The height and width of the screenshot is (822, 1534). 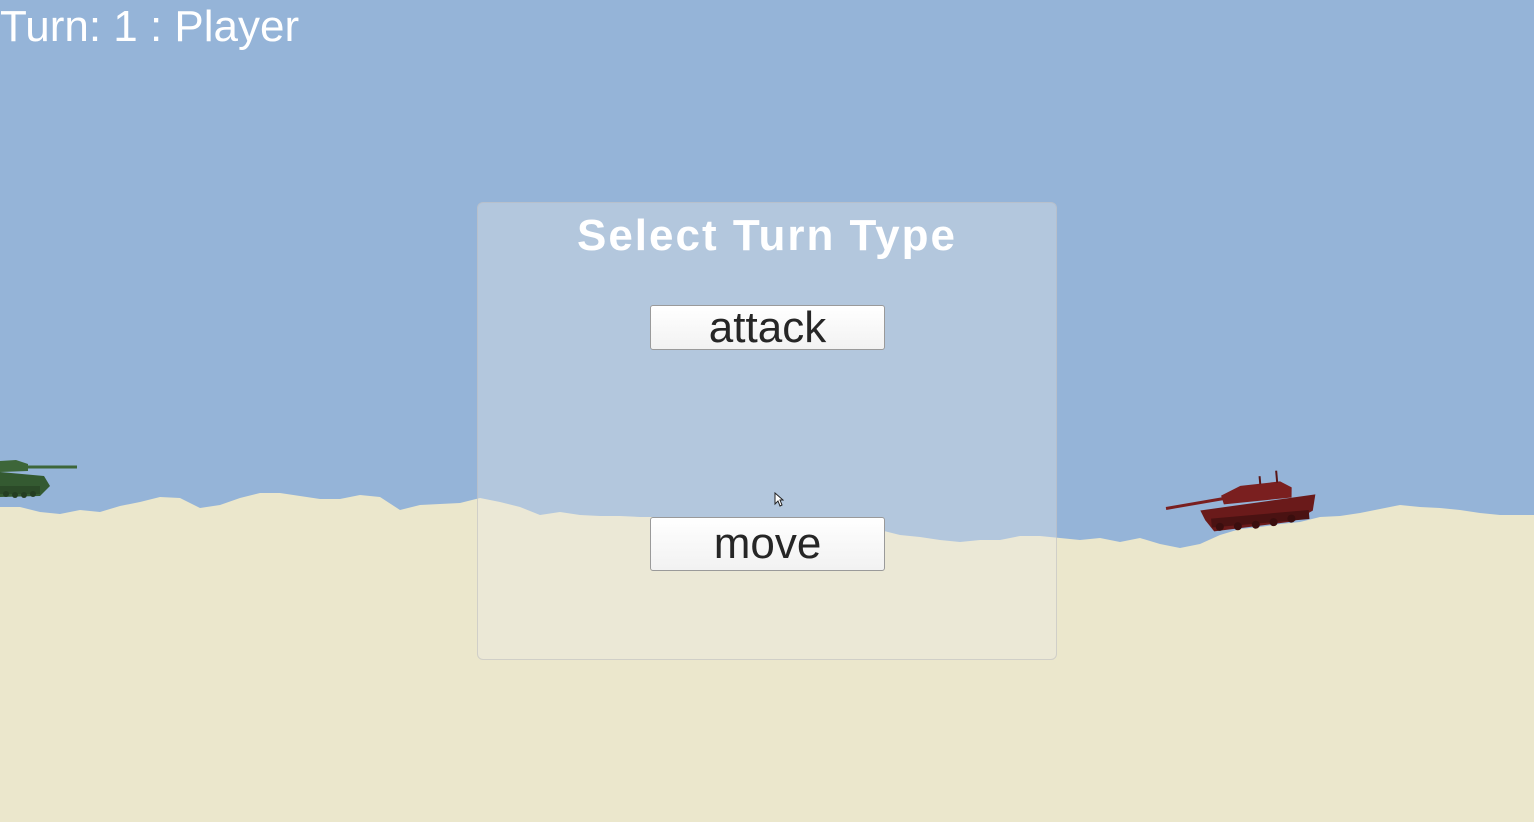 What do you see at coordinates (150, 26) in the screenshot?
I see `turn-indicator: Turn: 1 : Player` at bounding box center [150, 26].